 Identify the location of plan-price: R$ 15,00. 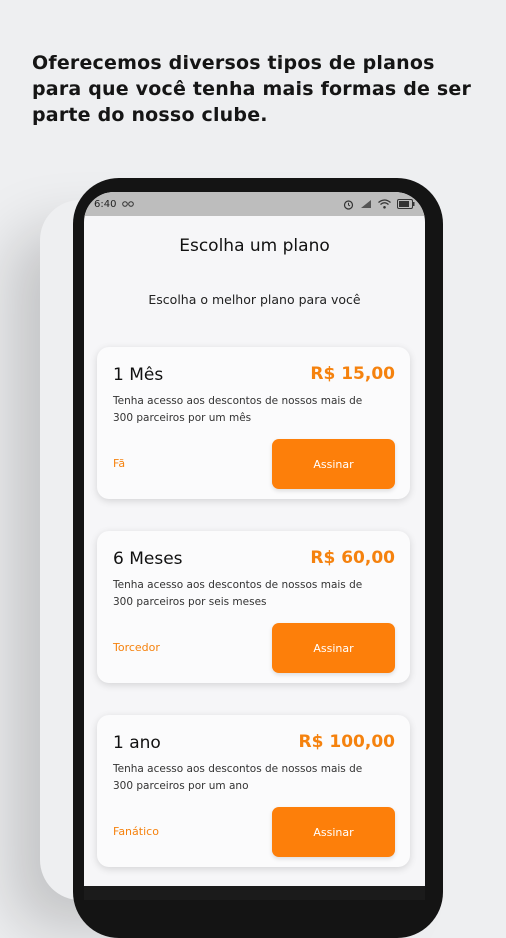
(352, 374).